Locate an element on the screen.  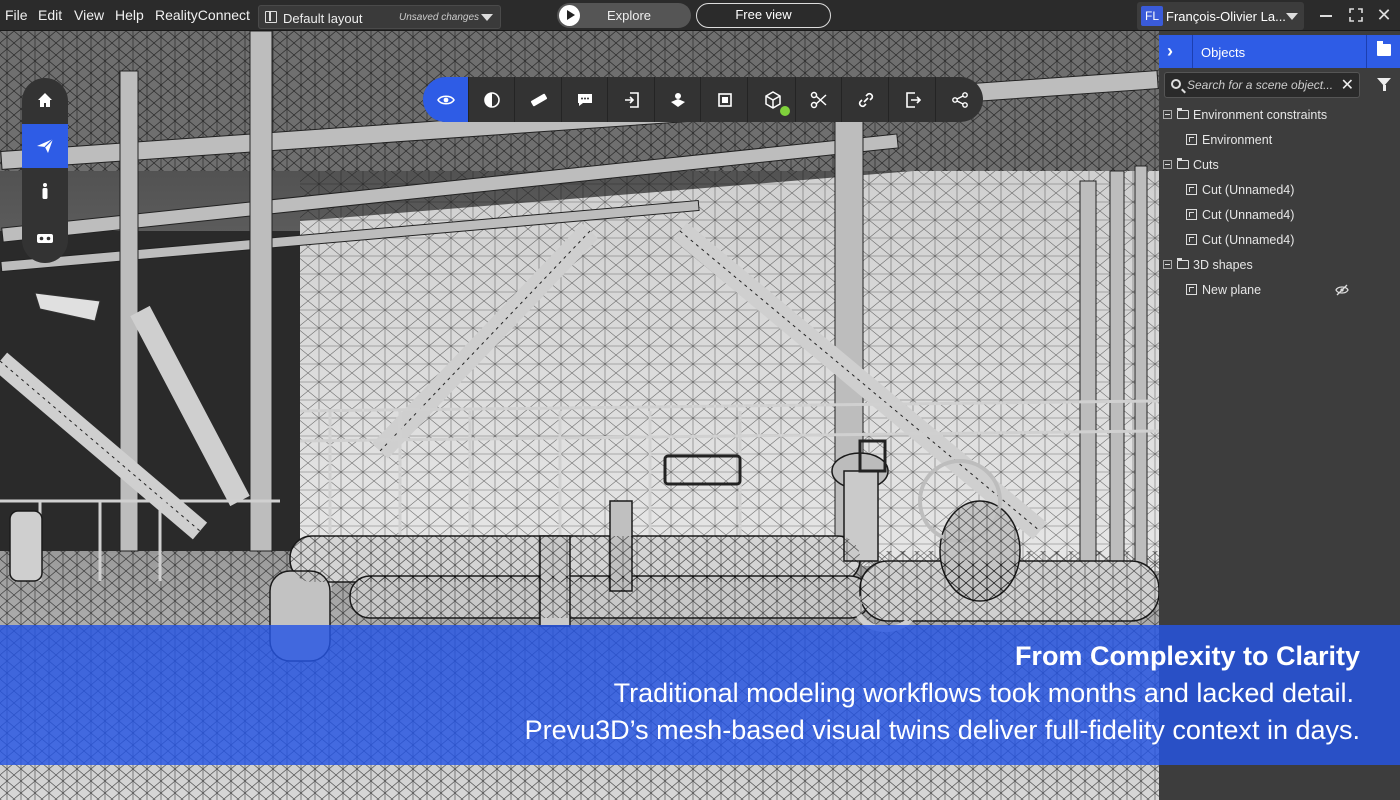
banner-headline: From Complexity to Clarity is located at coordinates (1187, 656).